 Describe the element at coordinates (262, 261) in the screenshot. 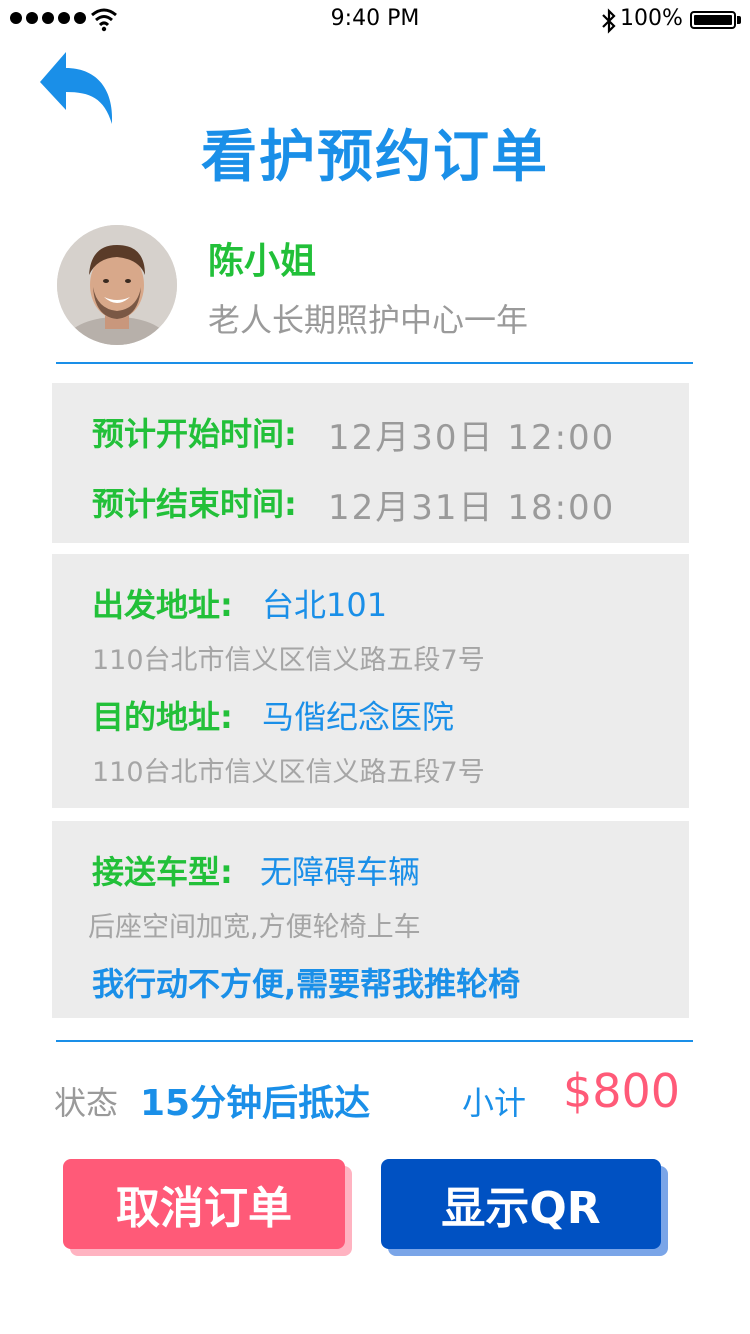

I see `profile-name: 陈小姐` at that location.